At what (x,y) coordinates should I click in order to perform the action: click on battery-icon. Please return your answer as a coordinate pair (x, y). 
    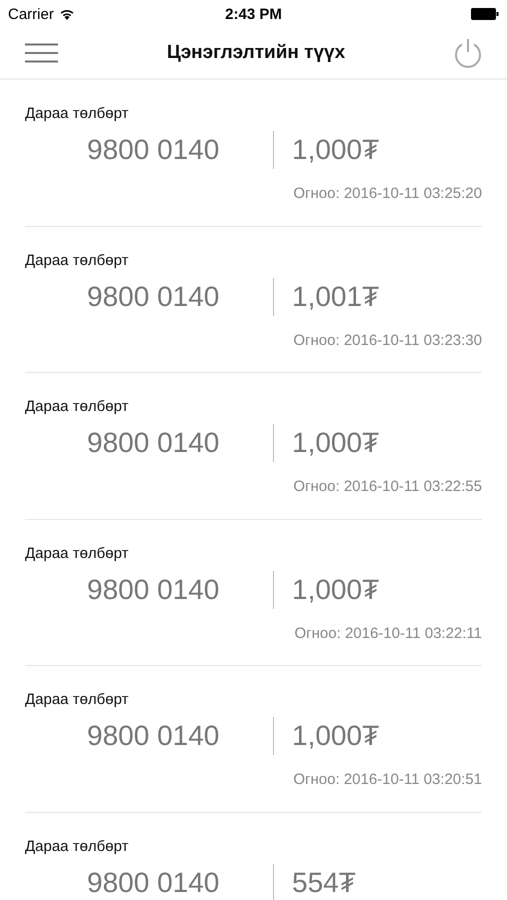
    Looking at the image, I should click on (485, 14).